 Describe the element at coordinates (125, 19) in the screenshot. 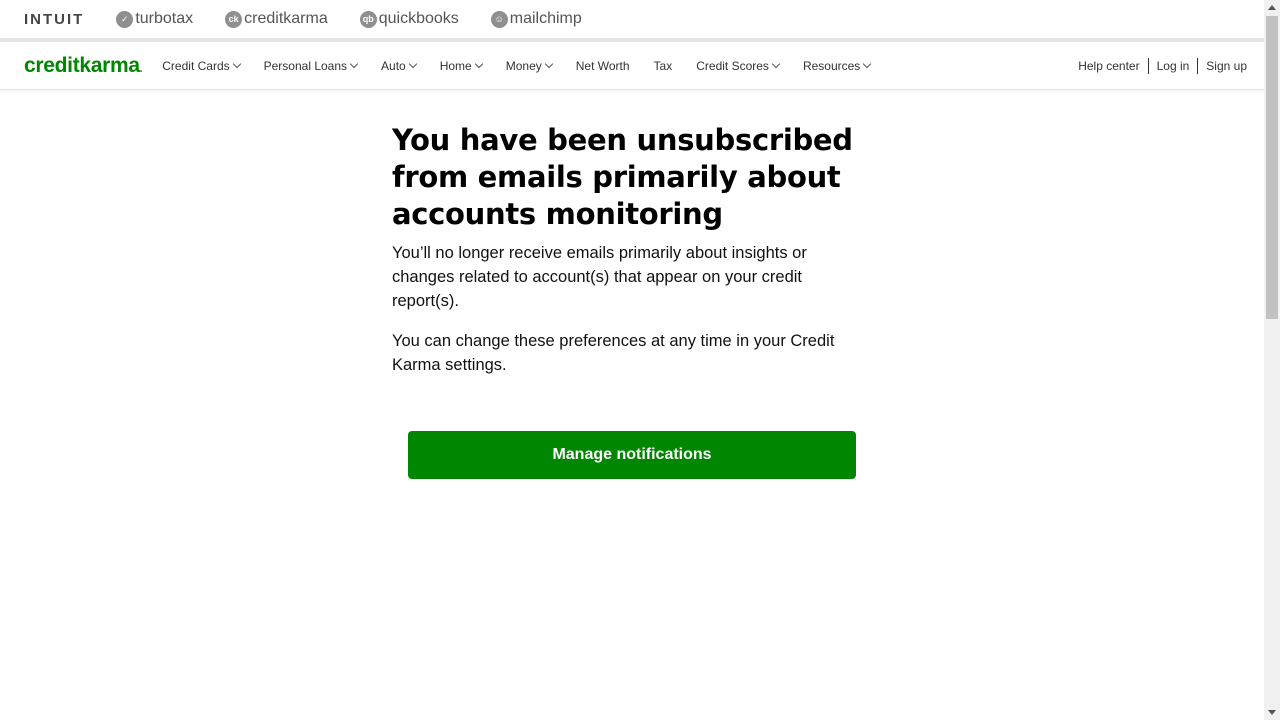

I see `check-circle-icon: ✓` at that location.